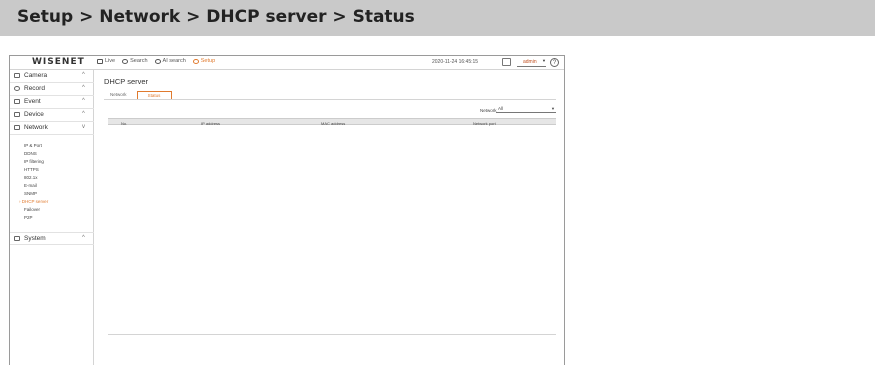  What do you see at coordinates (52, 89) in the screenshot?
I see `sidebar-item-record: Record ^` at bounding box center [52, 89].